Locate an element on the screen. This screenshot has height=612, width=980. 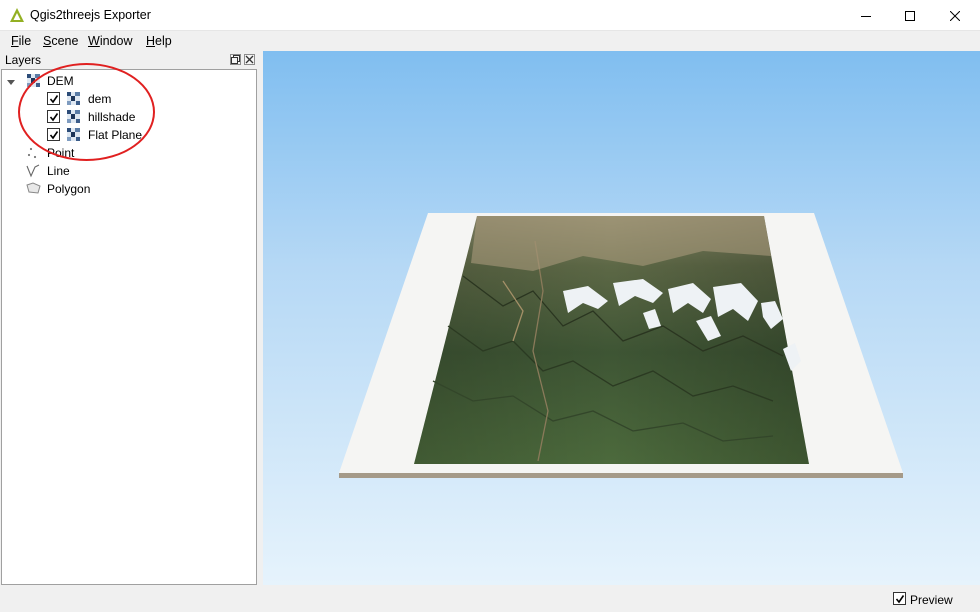
close-panel-button is located at coordinates (249, 59).